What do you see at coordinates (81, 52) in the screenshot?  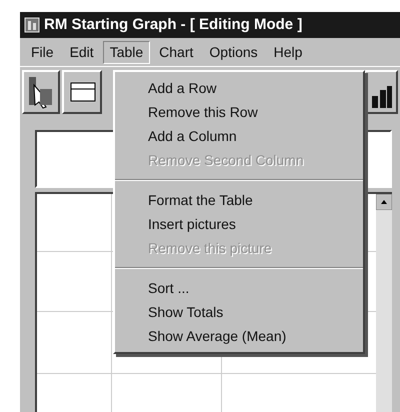 I see `menu-bar-item: Edit` at bounding box center [81, 52].